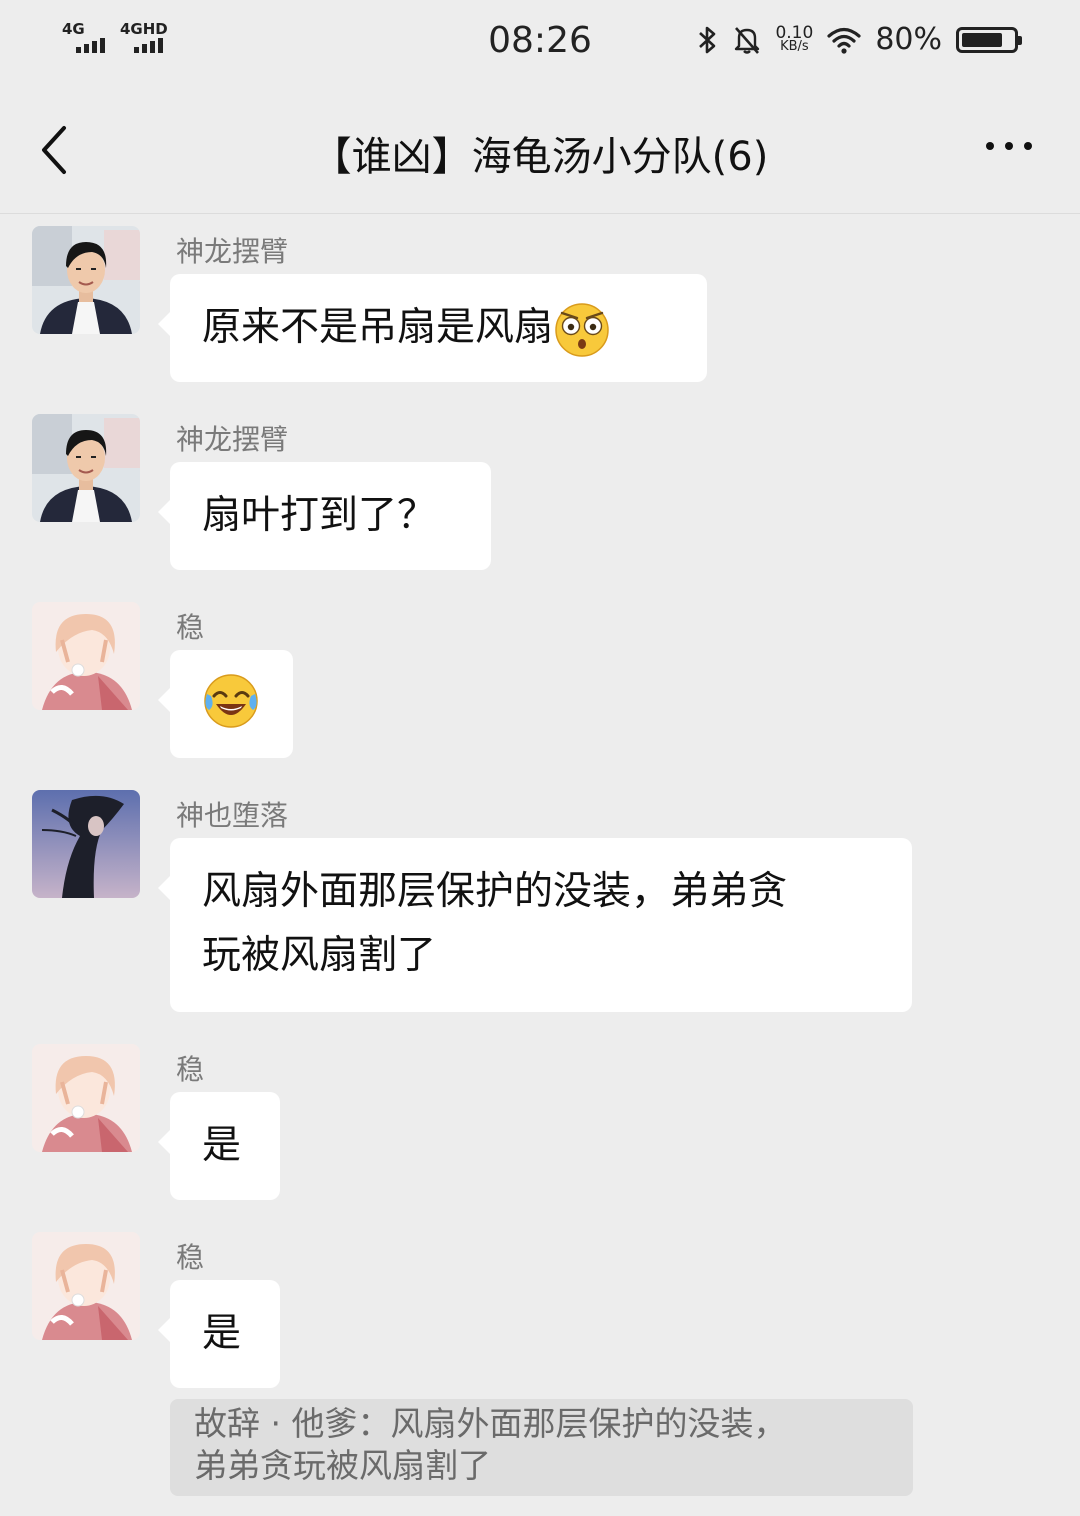 Image resolution: width=1080 pixels, height=1516 pixels. I want to click on message-item: 神龙摆臂 扇叶打到了？, so click(540, 494).